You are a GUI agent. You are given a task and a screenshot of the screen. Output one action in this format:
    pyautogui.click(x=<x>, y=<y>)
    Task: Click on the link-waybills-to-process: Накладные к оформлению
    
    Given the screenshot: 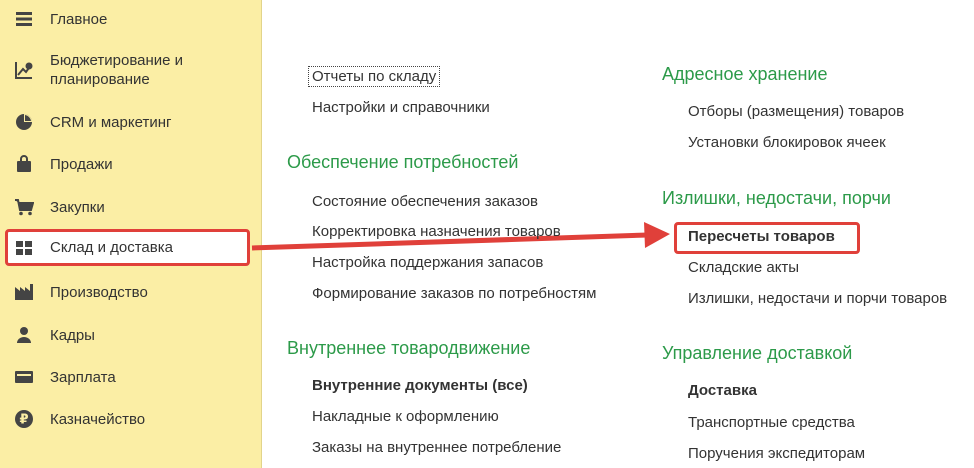 What is the action you would take?
    pyautogui.click(x=405, y=416)
    